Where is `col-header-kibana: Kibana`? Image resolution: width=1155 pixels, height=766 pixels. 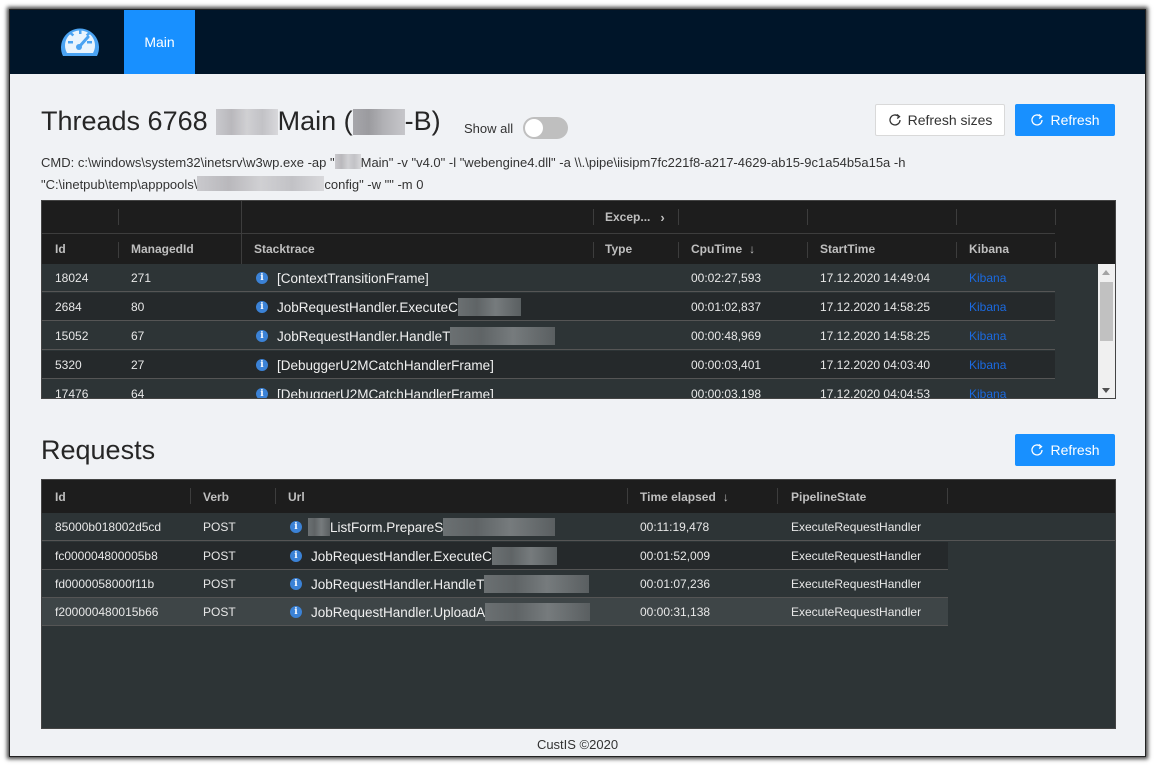 col-header-kibana: Kibana is located at coordinates (989, 249).